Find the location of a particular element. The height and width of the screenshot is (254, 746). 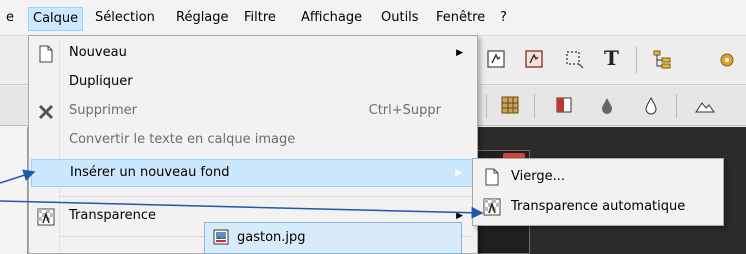

inserer-fond-submenu: Vierge... Transparence automatique is located at coordinates (598, 192).